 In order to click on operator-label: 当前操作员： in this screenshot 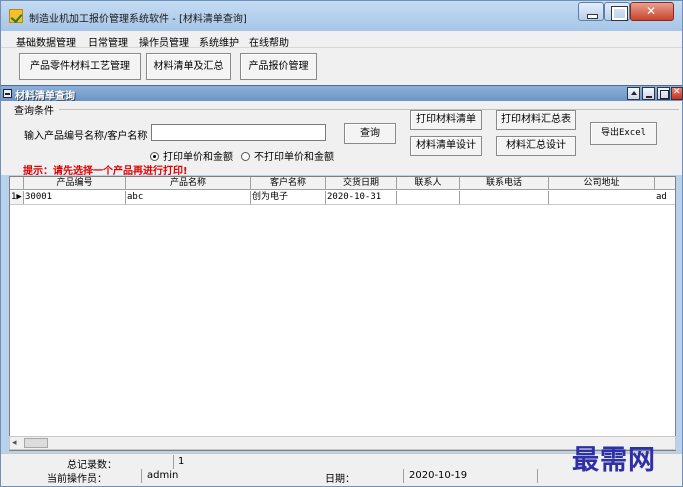, I will do `click(77, 479)`.